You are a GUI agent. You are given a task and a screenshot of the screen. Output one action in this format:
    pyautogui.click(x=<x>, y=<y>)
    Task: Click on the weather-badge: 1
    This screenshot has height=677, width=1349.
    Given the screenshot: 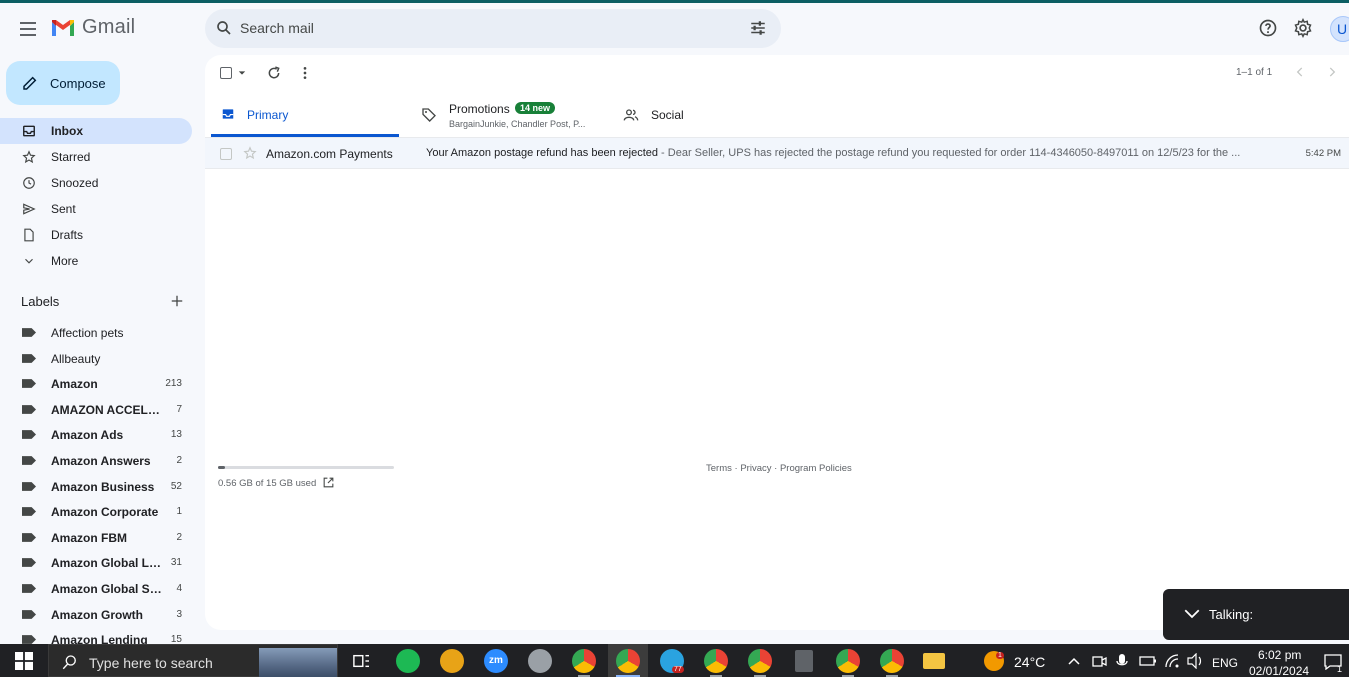 What is the action you would take?
    pyautogui.click(x=1000, y=655)
    